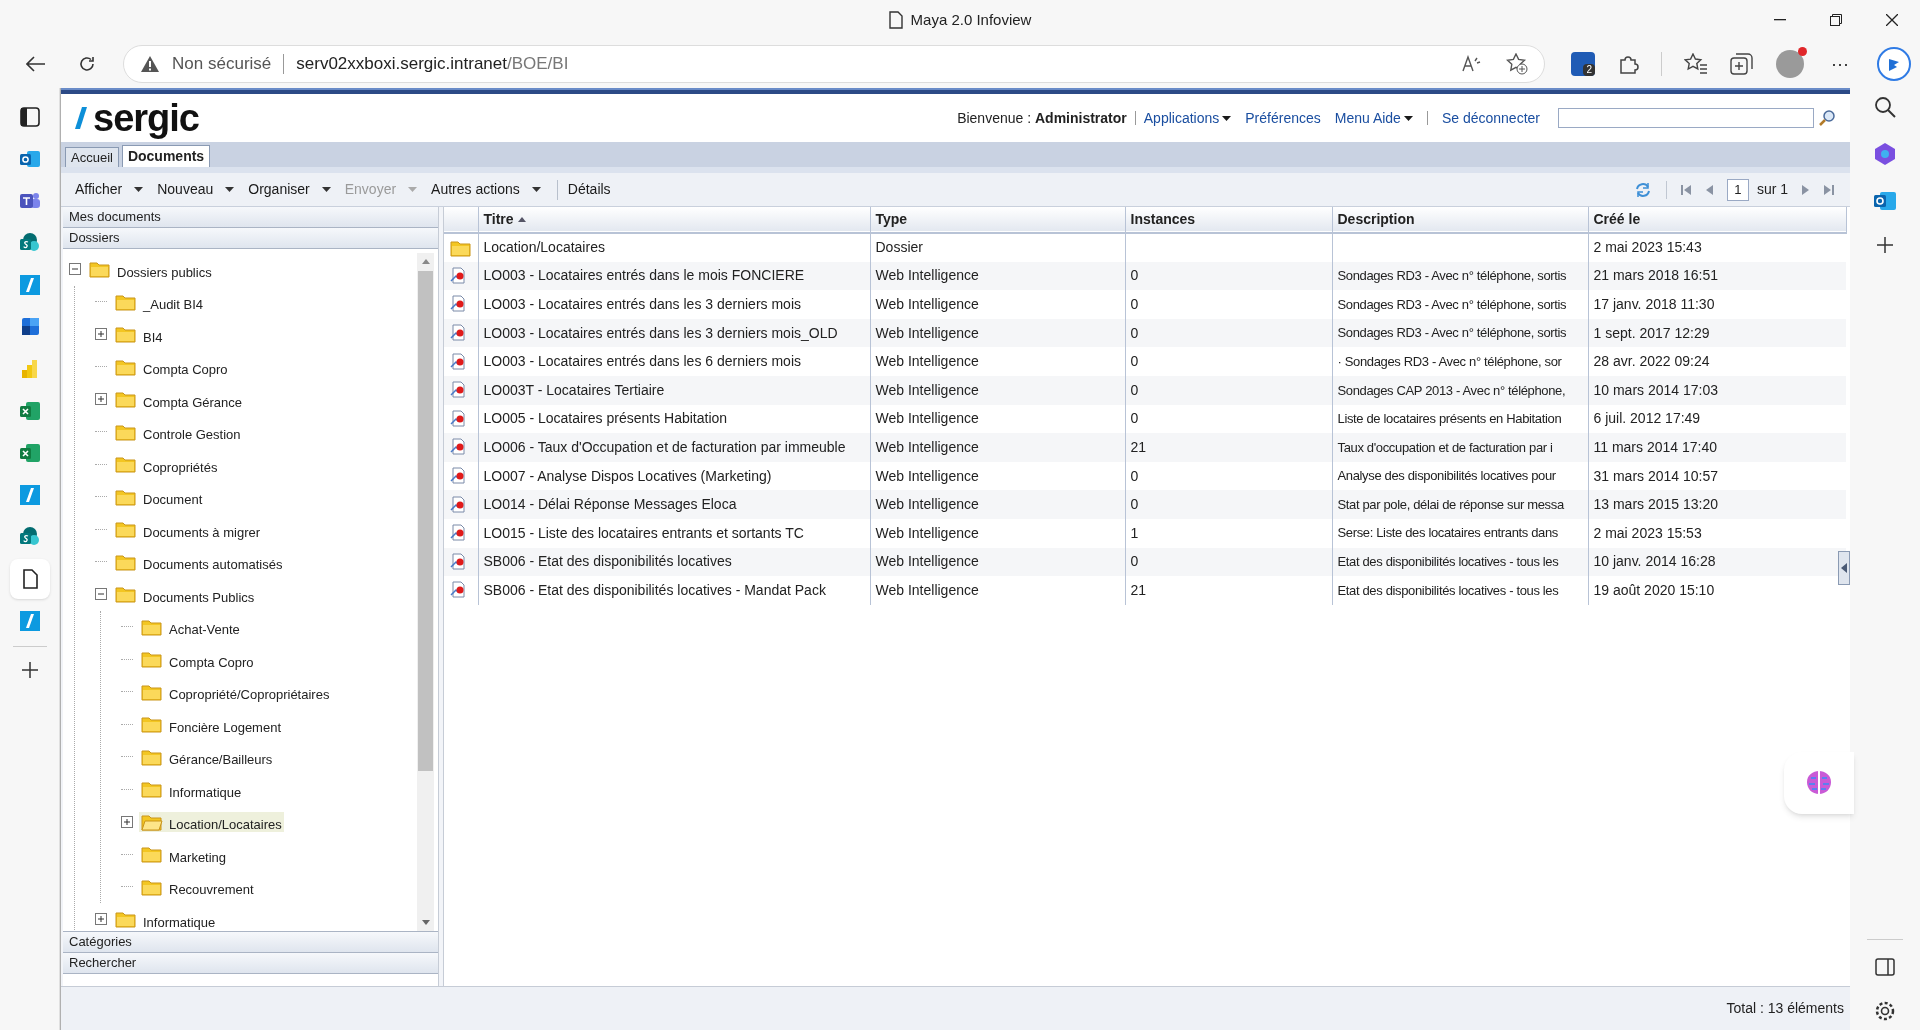  Describe the element at coordinates (173, 497) in the screenshot. I see `folder-item: Document` at that location.